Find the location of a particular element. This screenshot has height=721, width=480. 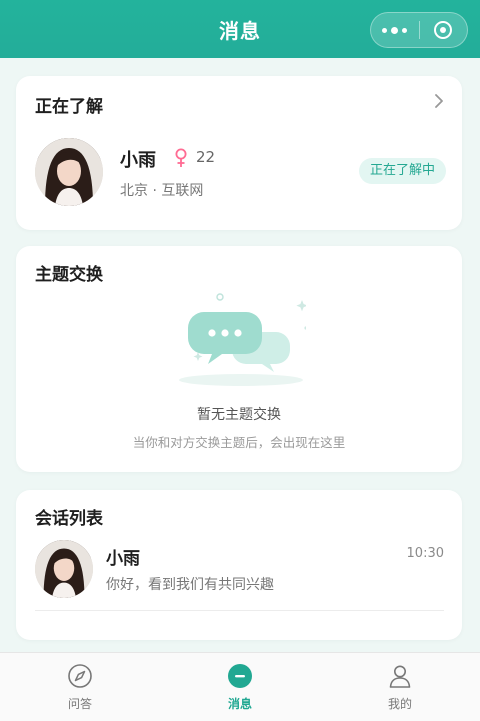

tab-label-profile: 我的 is located at coordinates (399, 704).